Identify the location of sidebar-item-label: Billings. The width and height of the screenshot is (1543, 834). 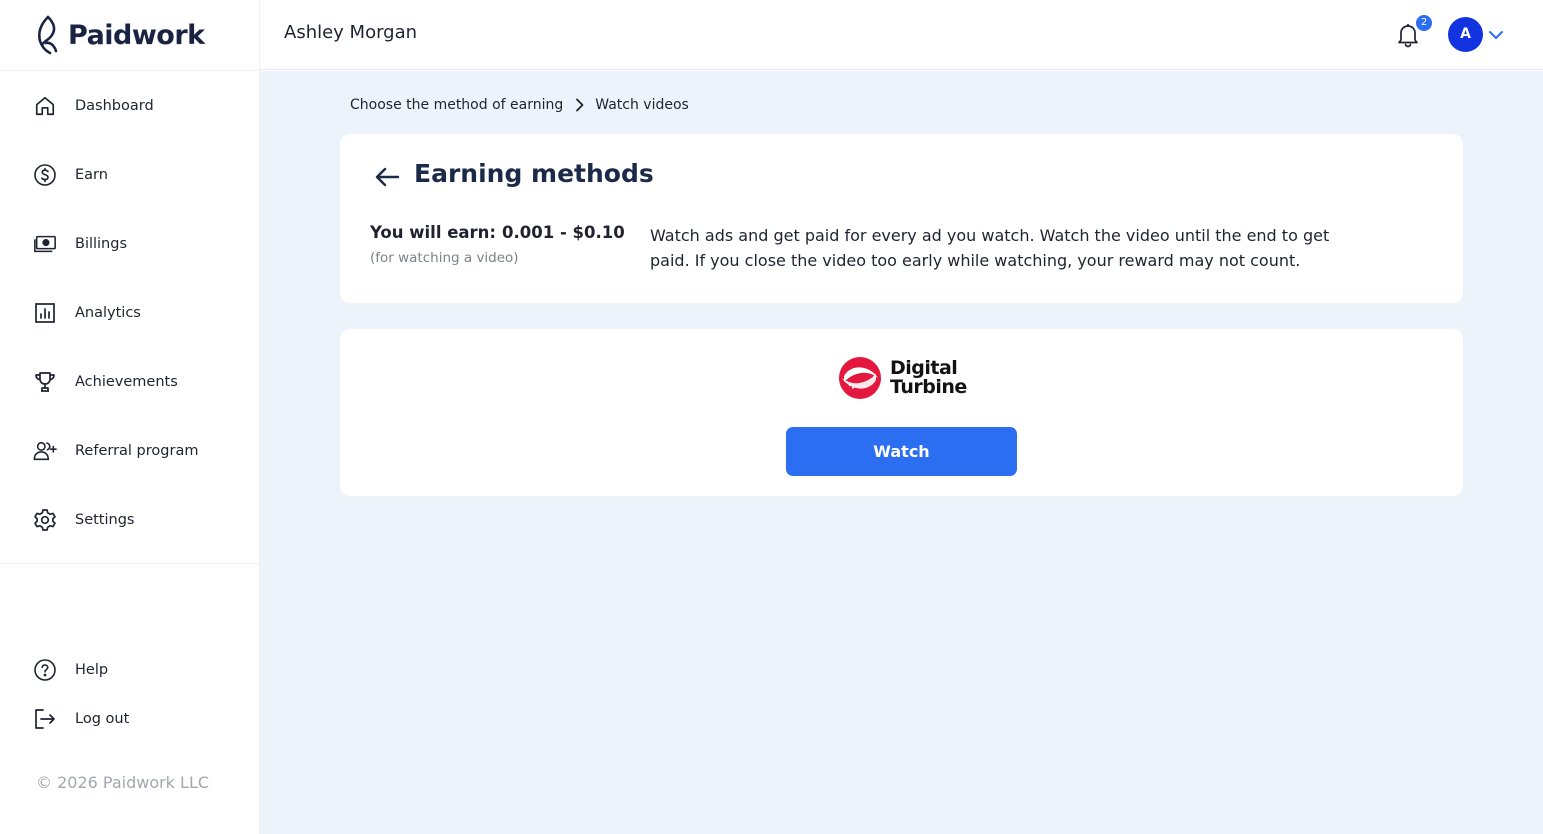
(101, 243).